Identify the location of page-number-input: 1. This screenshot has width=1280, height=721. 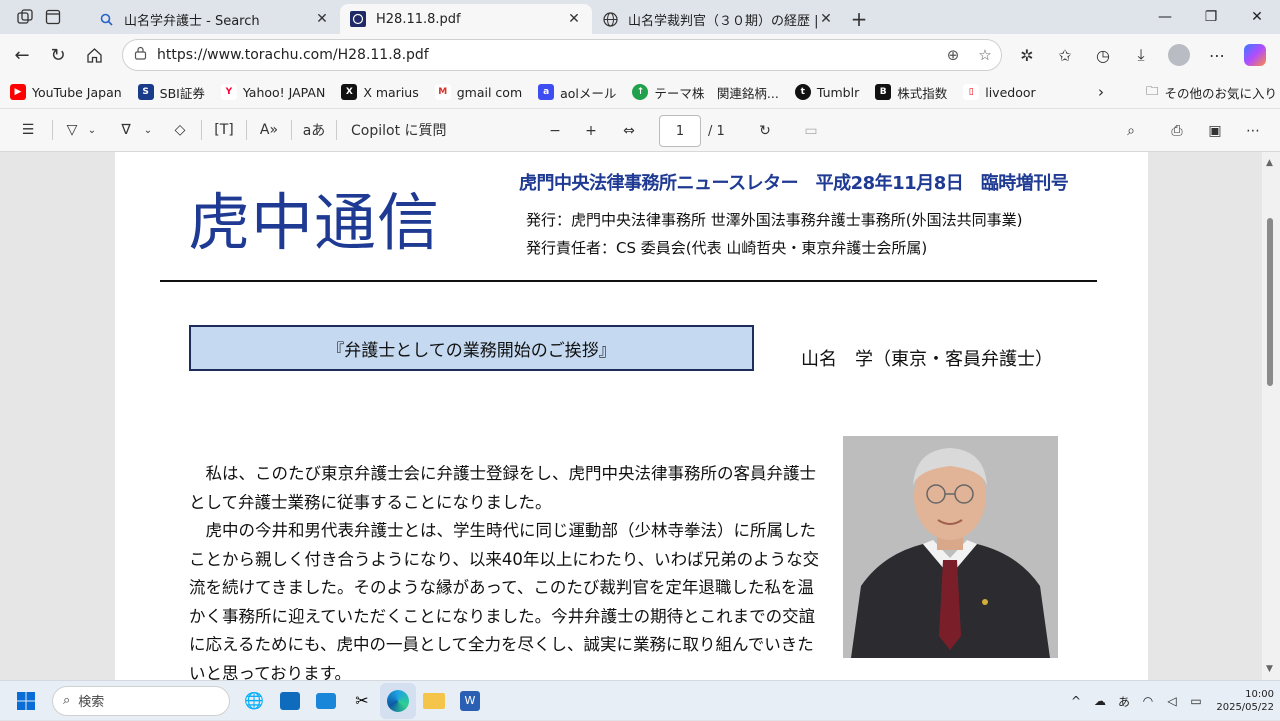
(680, 131).